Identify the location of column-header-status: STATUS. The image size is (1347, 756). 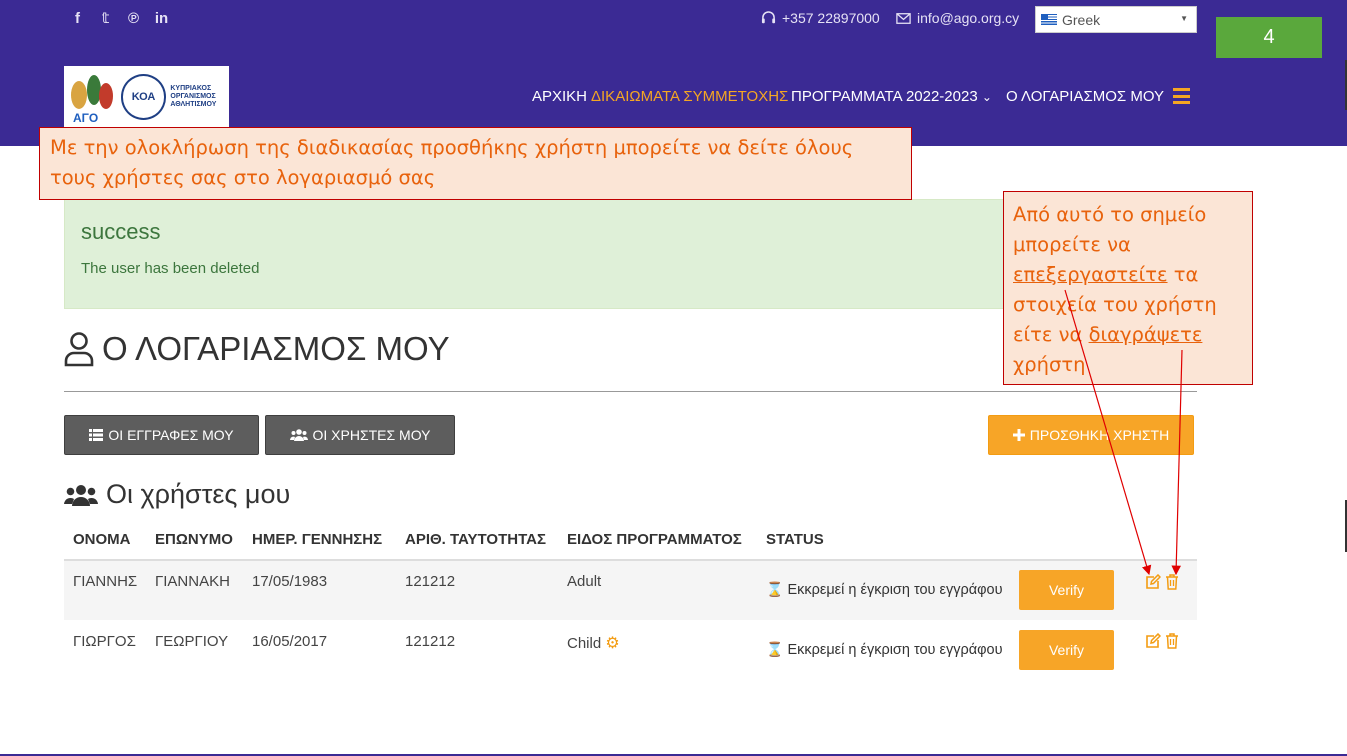
(795, 539).